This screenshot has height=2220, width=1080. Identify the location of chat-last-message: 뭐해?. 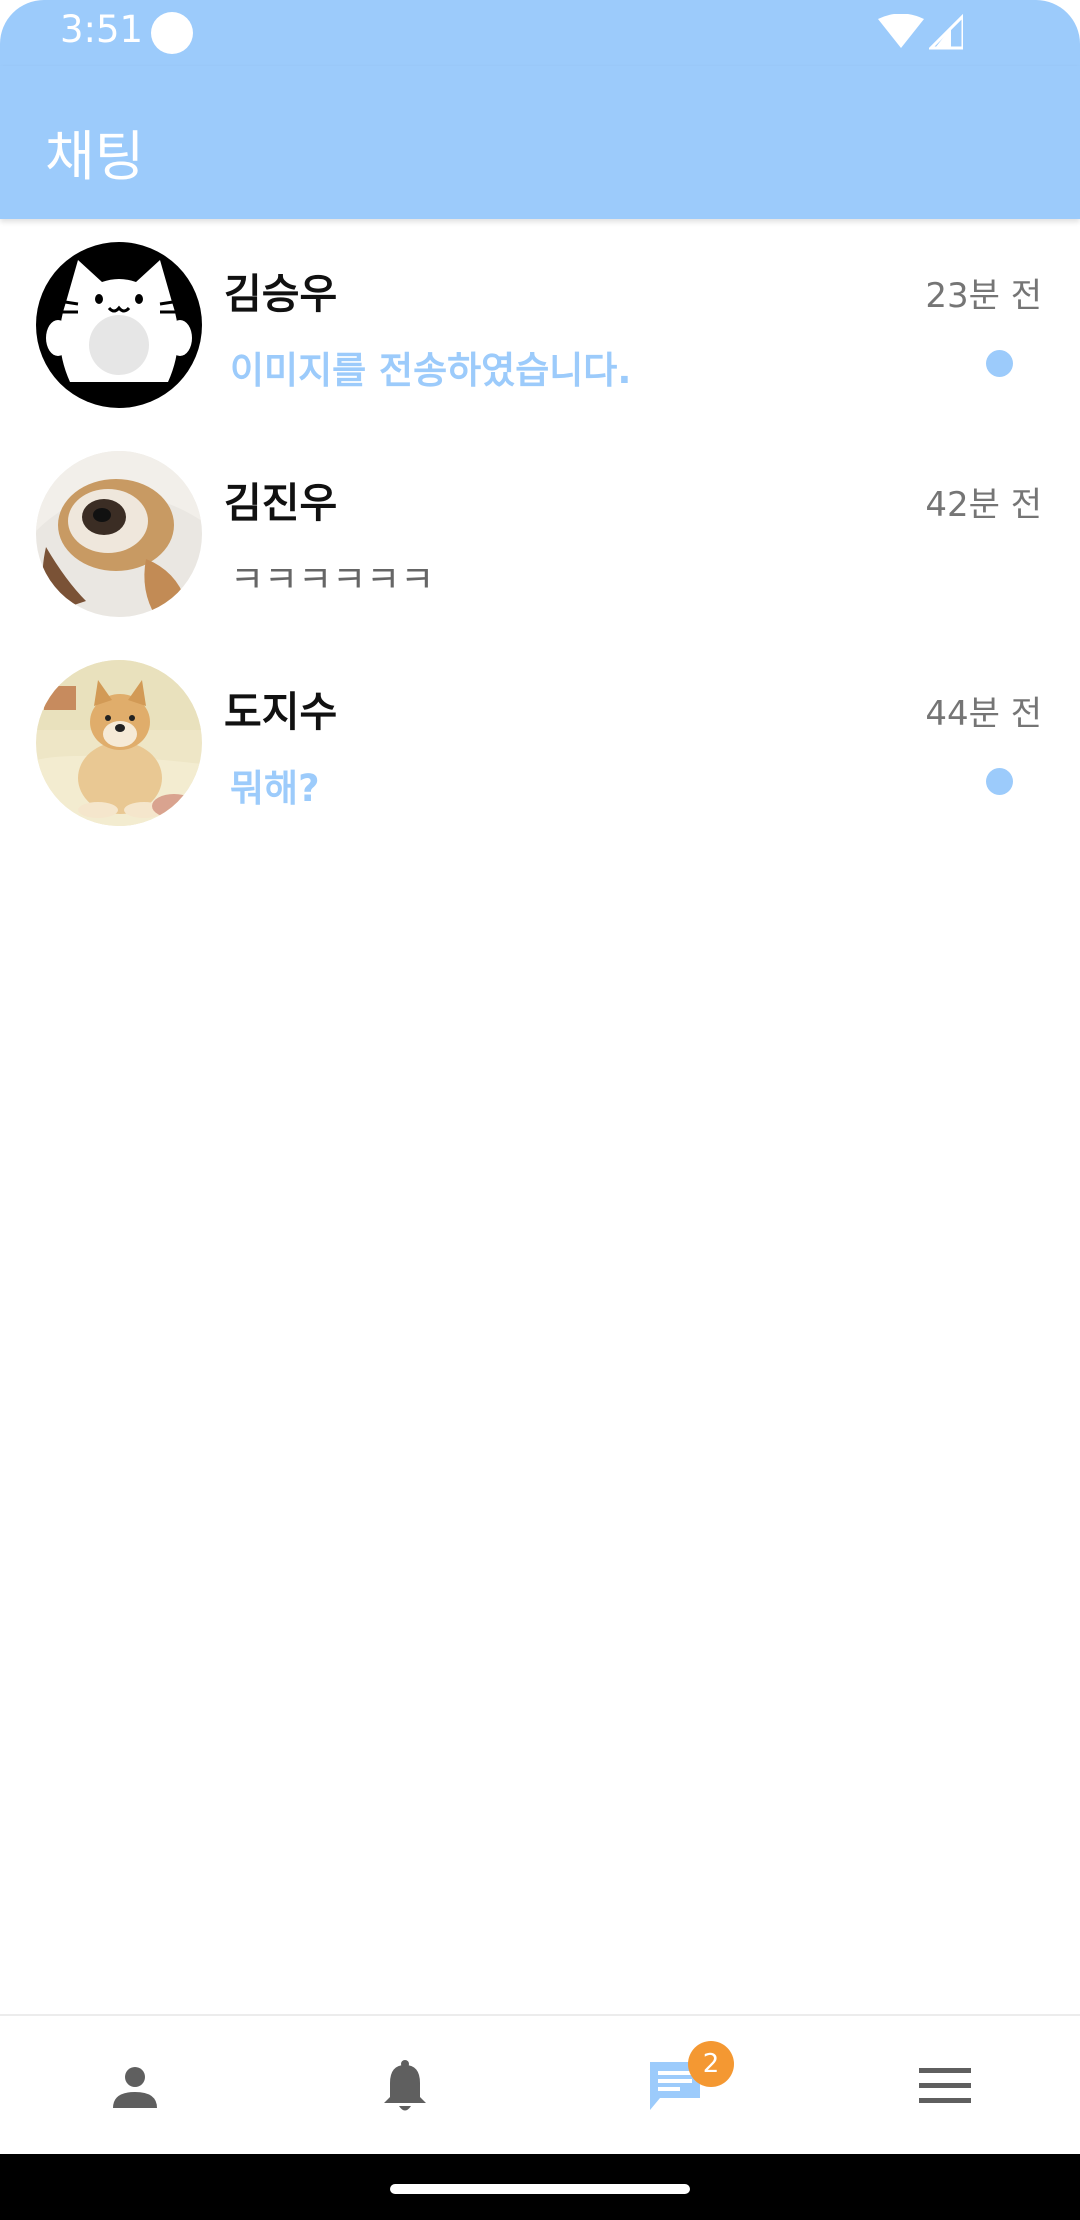
(275, 788).